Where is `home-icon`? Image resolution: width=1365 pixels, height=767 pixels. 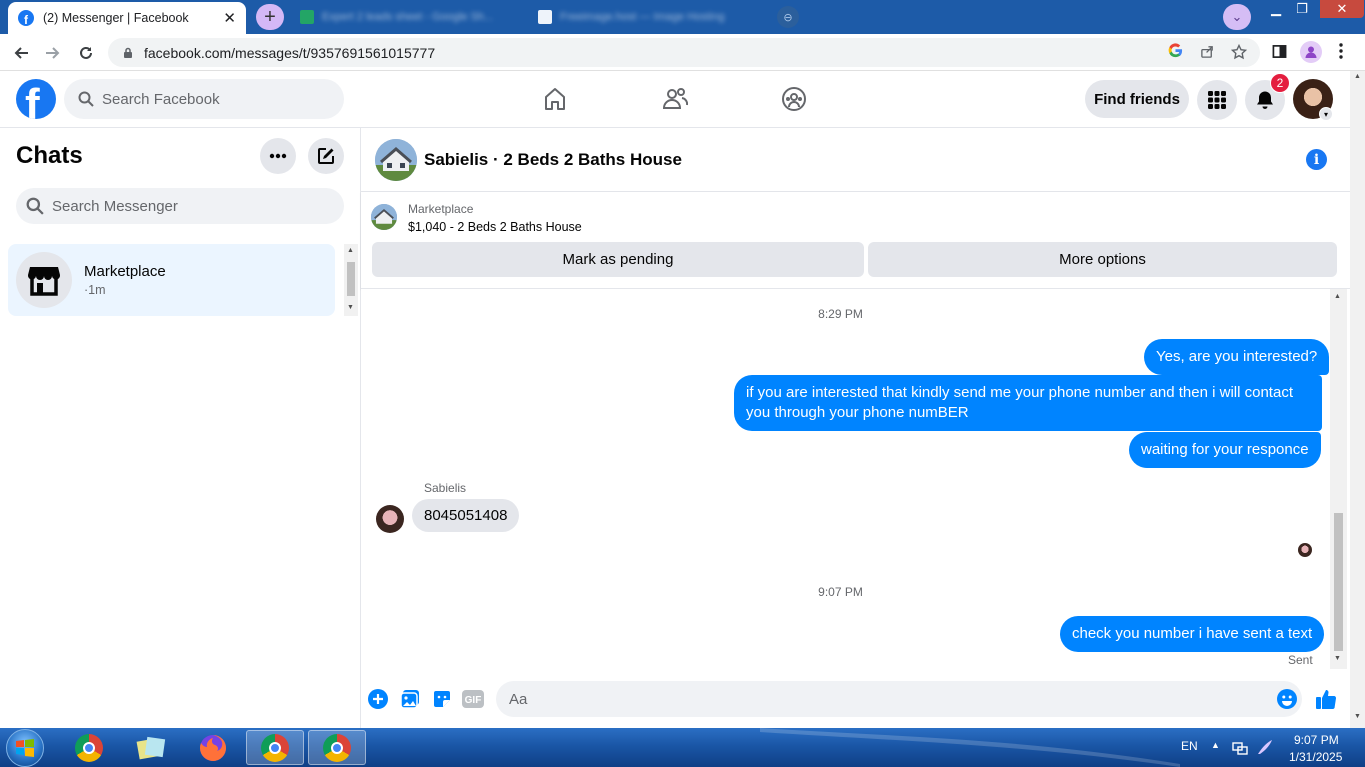
home-icon is located at coordinates (555, 99).